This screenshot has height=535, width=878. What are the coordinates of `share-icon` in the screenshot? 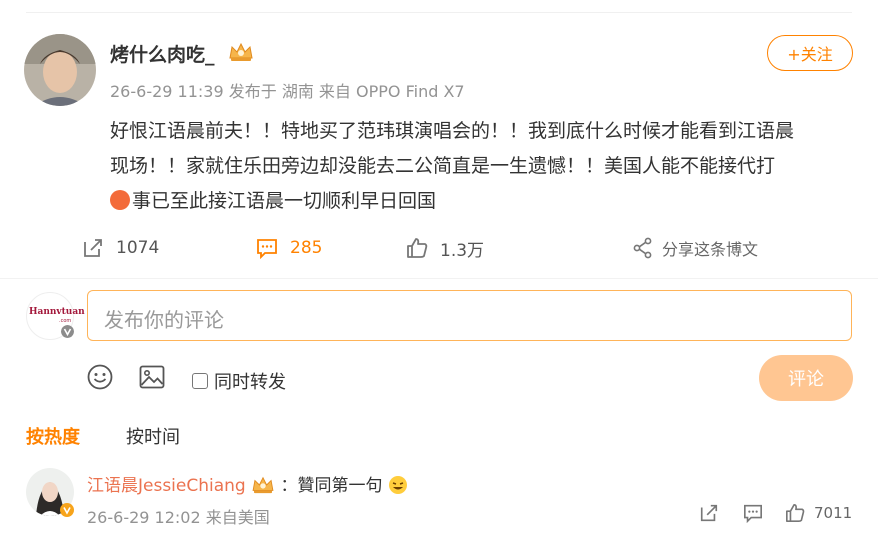 It's located at (642, 248).